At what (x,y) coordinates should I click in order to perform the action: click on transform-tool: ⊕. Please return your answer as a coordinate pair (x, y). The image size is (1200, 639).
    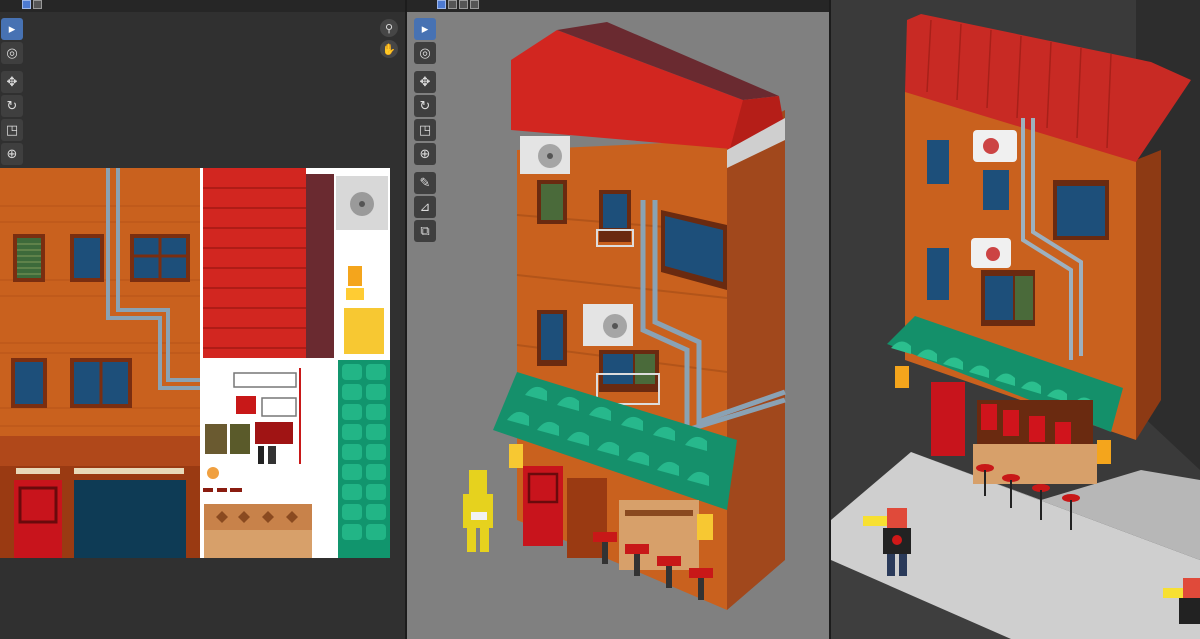
    Looking at the image, I should click on (12, 154).